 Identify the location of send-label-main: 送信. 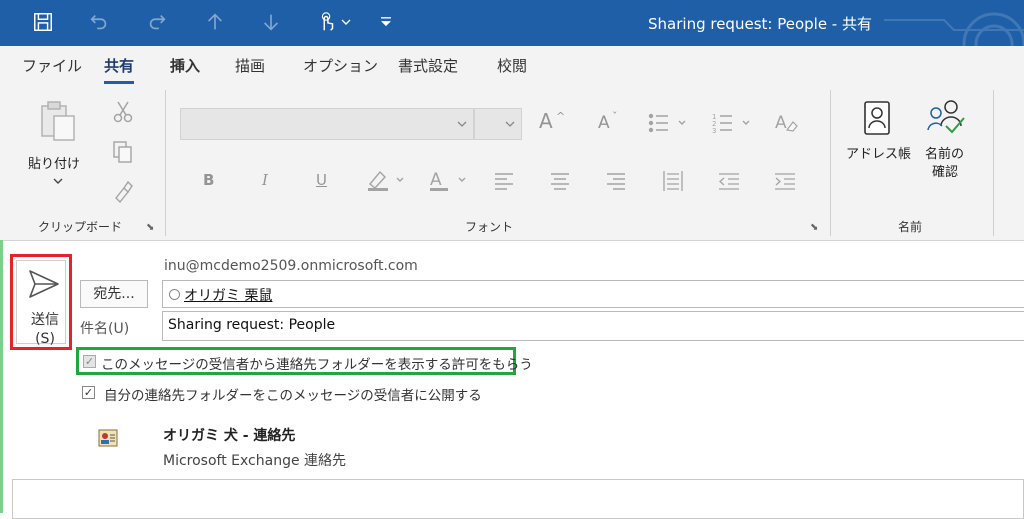
(45, 320).